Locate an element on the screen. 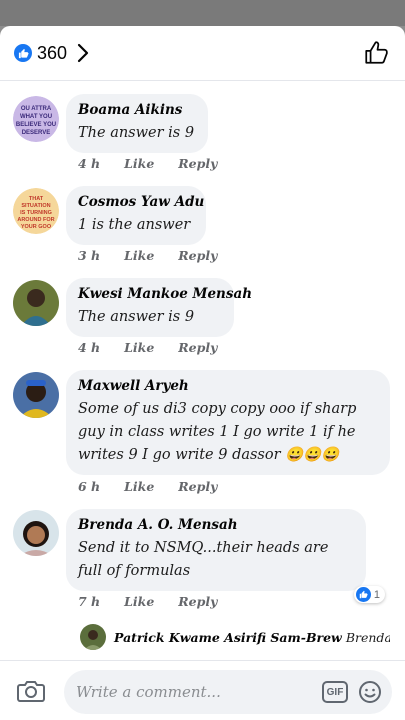 Image resolution: width=405 pixels, height=720 pixels. comment-input is located at coordinates (191, 692).